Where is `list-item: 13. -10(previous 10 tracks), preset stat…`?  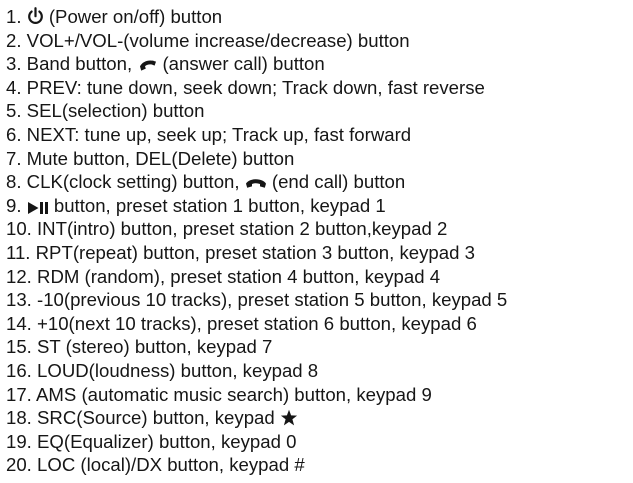
list-item: 13. -10(previous 10 tracks), preset stat… is located at coordinates (319, 300).